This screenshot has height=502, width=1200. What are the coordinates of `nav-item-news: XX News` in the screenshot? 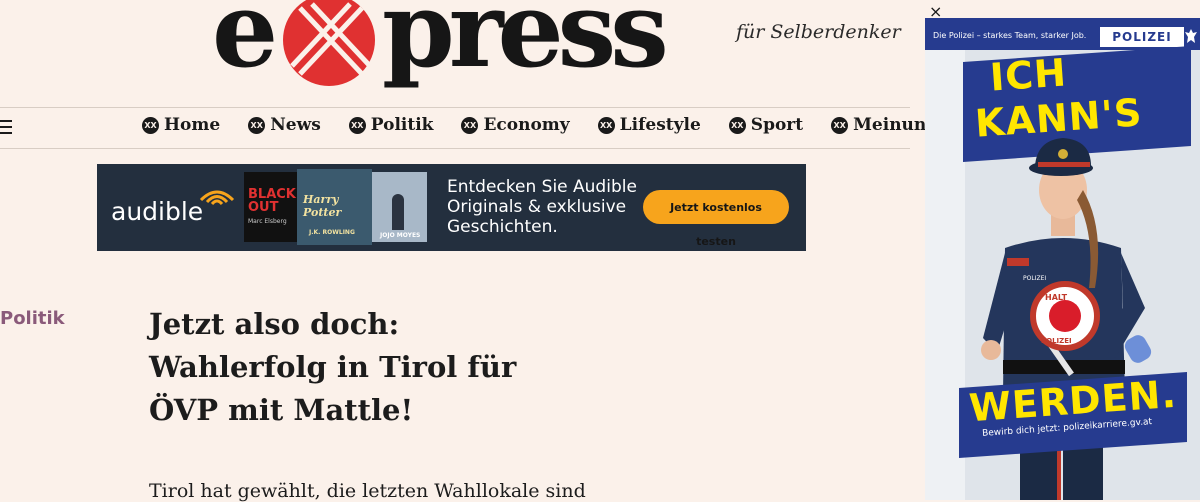 It's located at (284, 125).